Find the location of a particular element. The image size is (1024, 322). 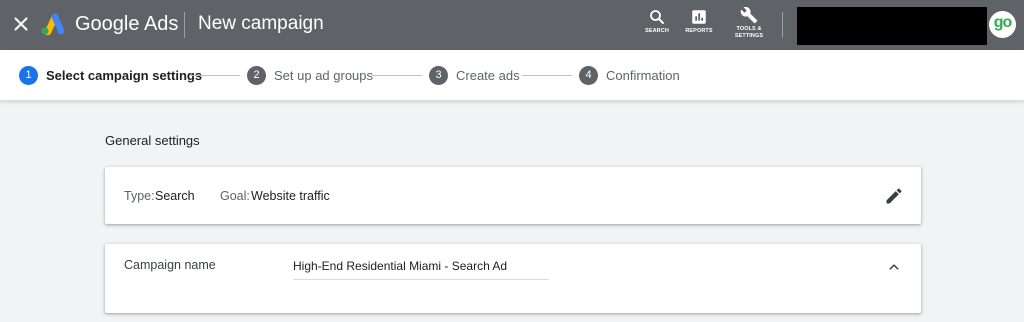

type-value: Search is located at coordinates (175, 196).